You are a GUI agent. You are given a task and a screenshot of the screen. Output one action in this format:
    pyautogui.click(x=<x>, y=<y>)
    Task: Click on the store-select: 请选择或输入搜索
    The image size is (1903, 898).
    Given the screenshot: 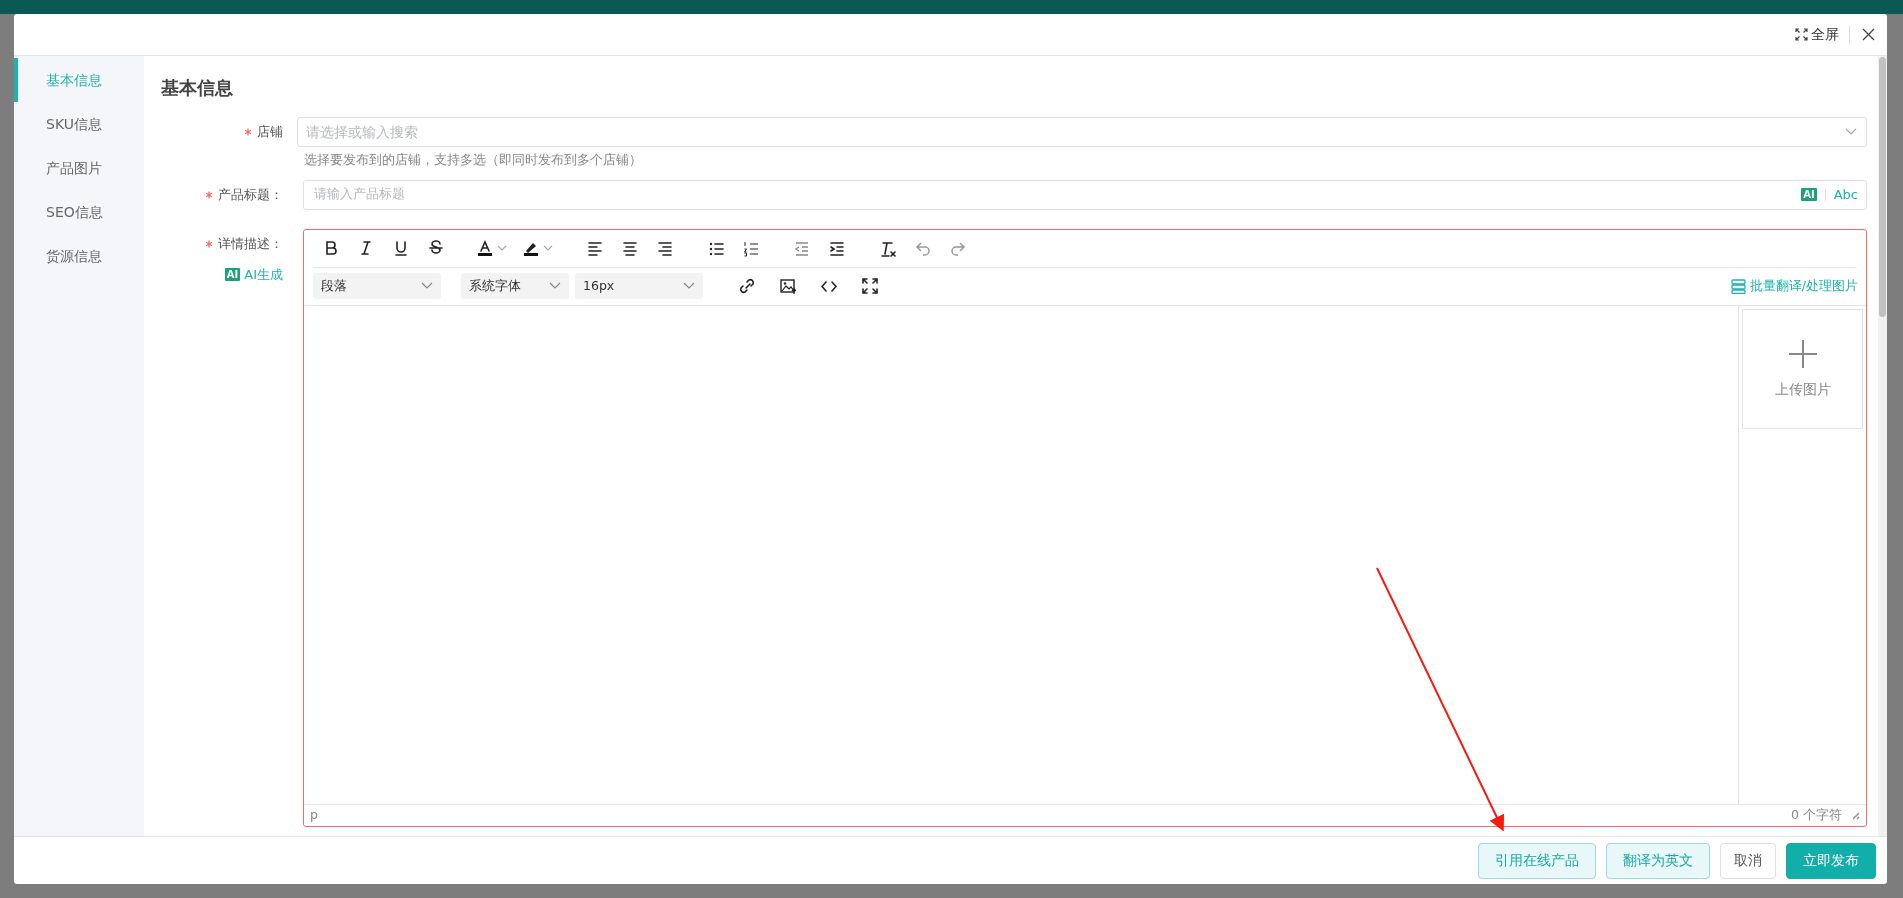 What is the action you would take?
    pyautogui.click(x=1082, y=132)
    